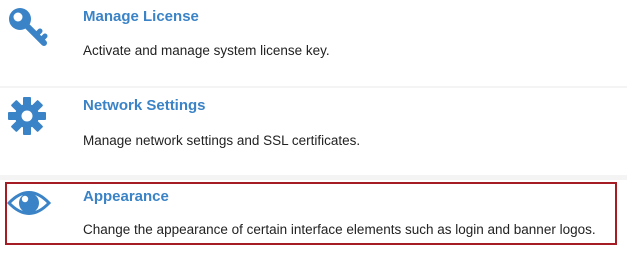 This screenshot has height=254, width=627. Describe the element at coordinates (206, 50) in the screenshot. I see `manage-license-description: Activate and manage system license key.` at that location.